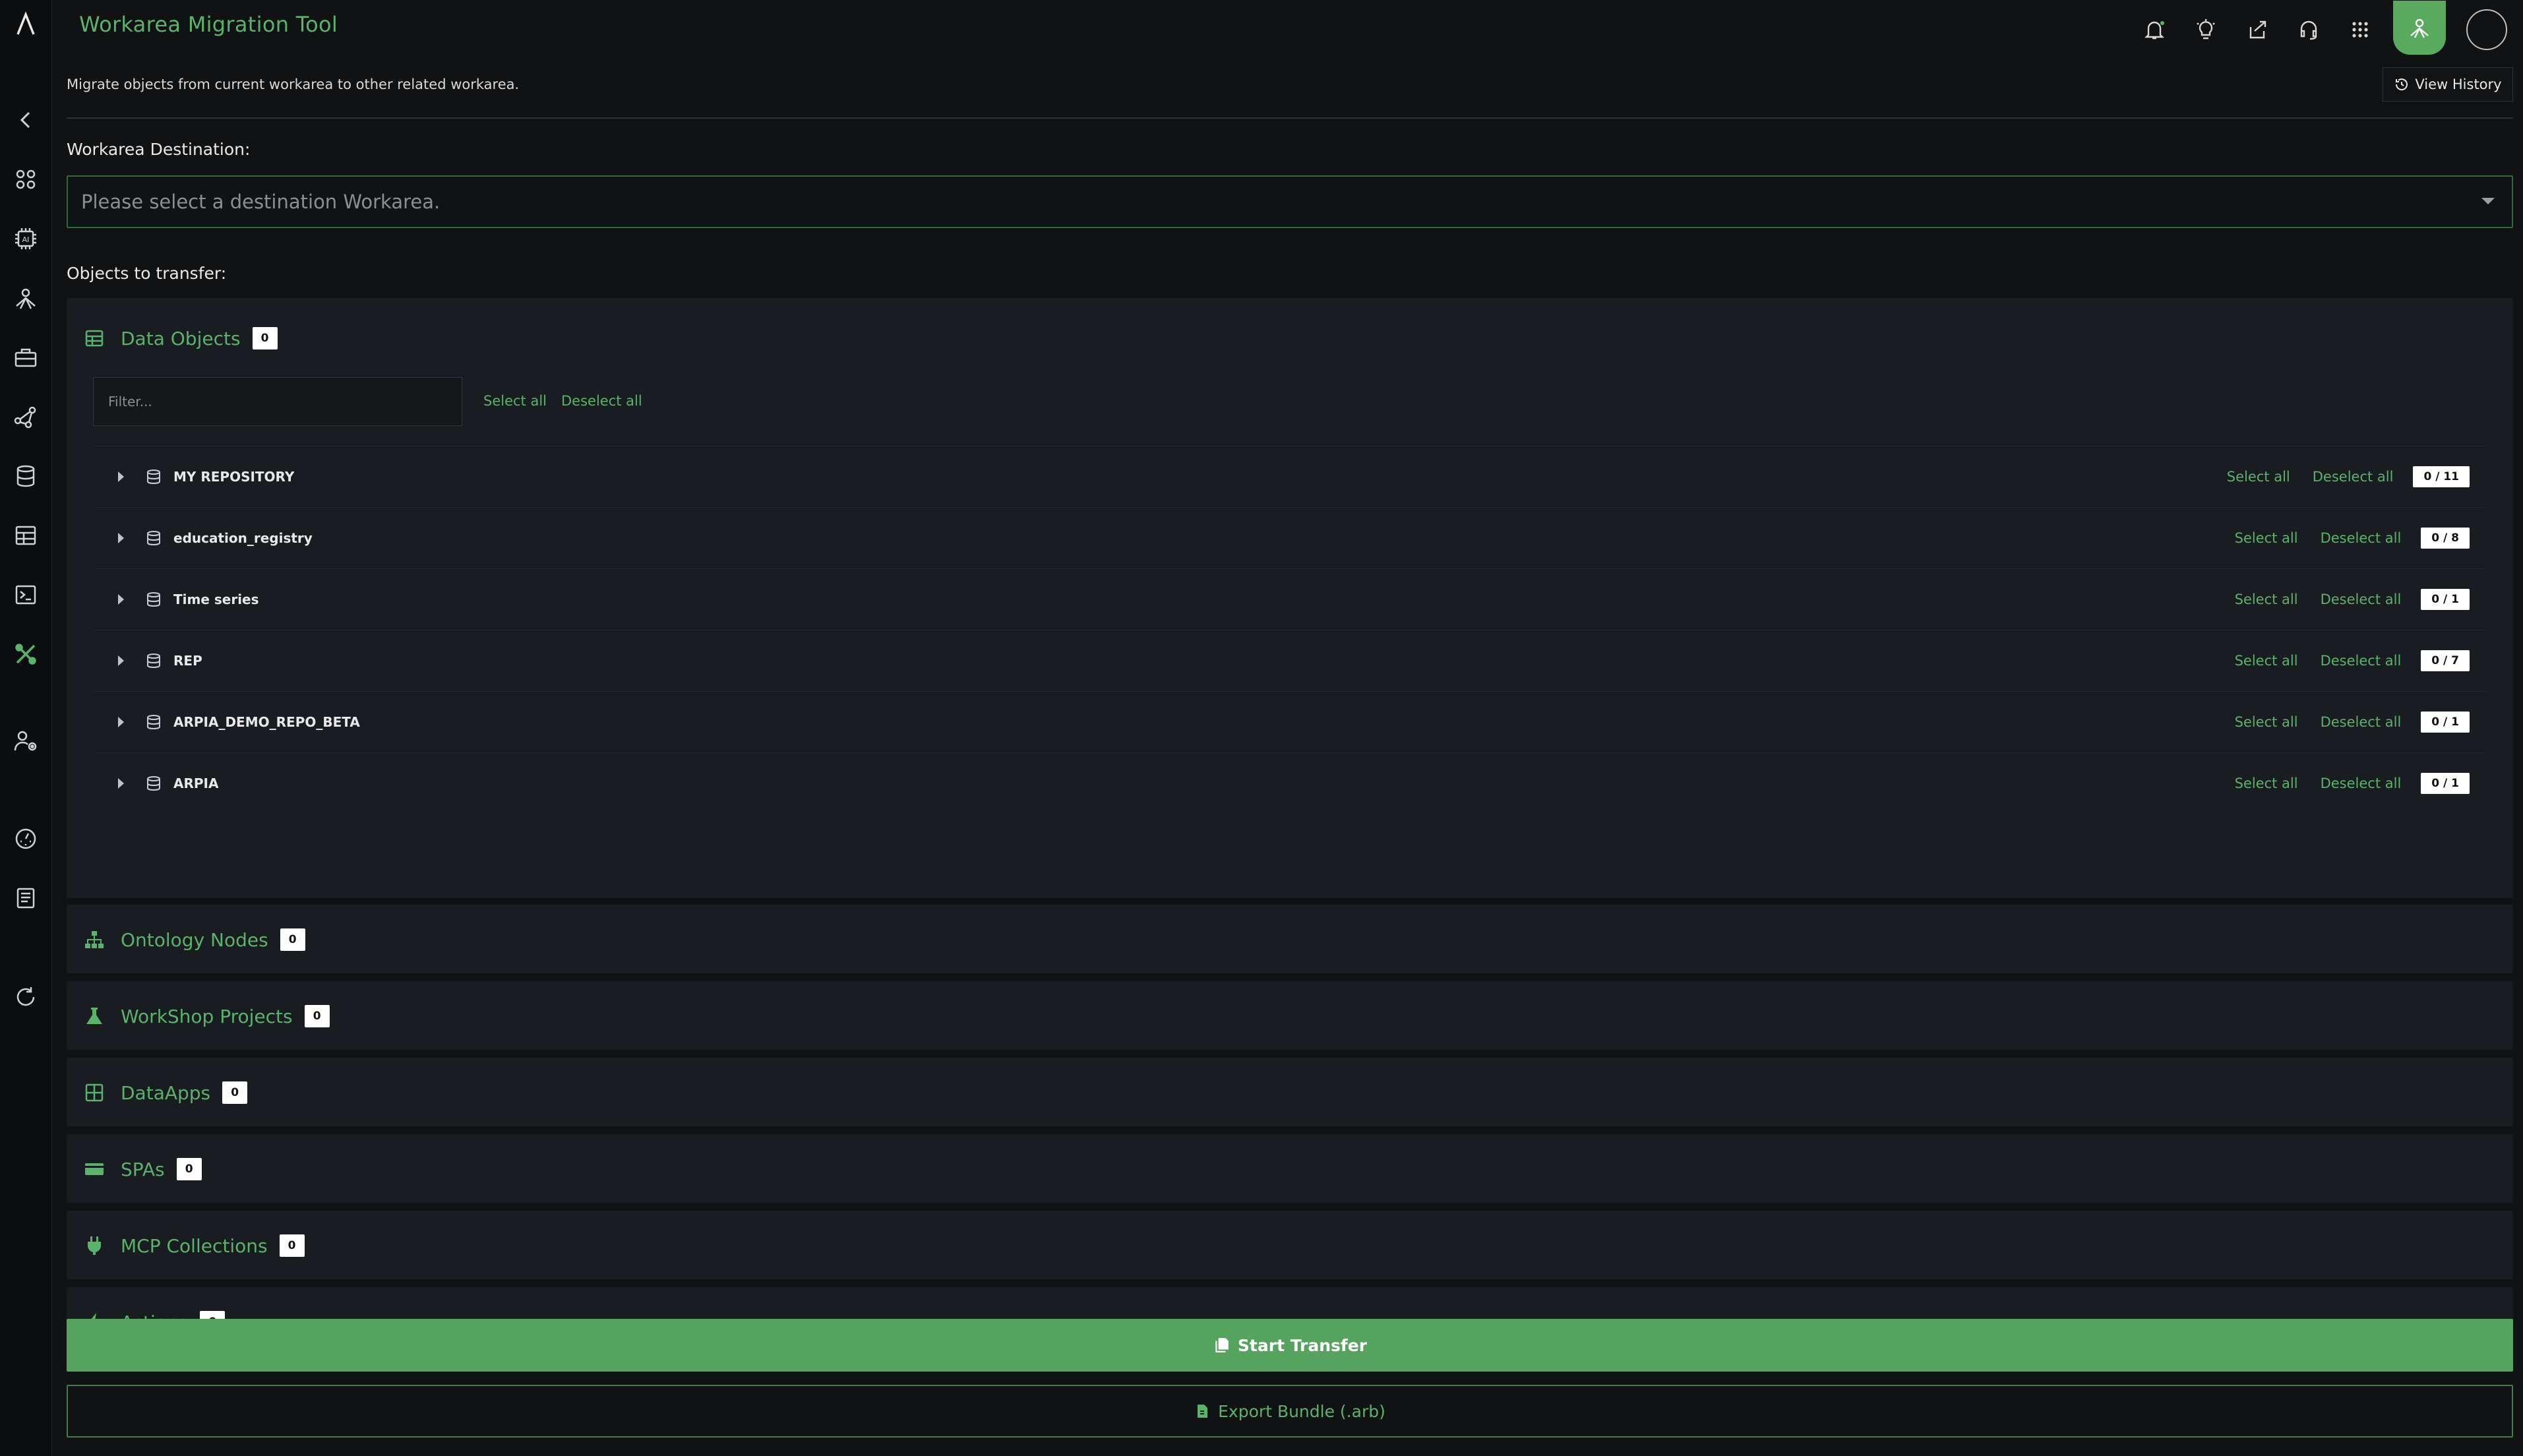  I want to click on lightbulb-icon, so click(2205, 30).